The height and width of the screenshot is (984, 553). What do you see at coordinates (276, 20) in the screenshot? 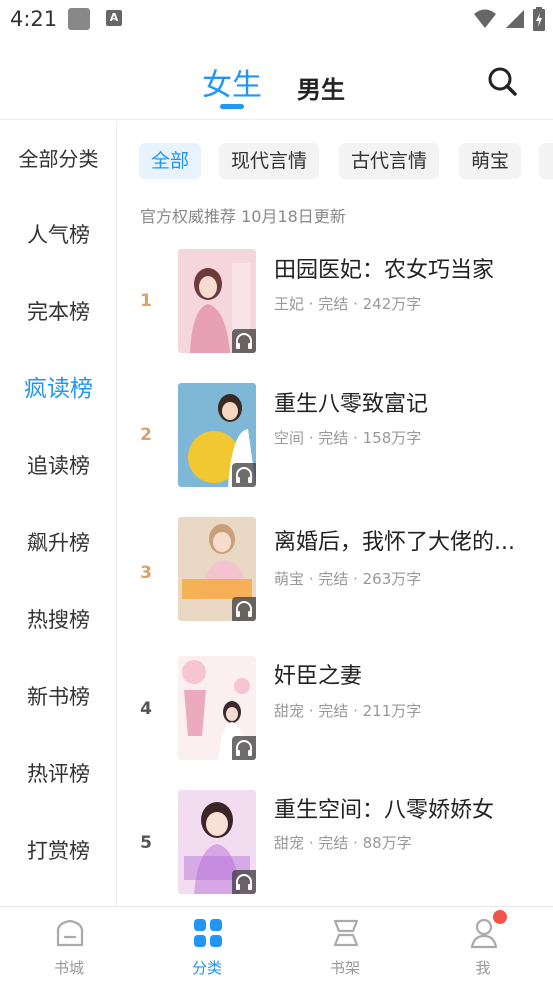
I see `status-bar: 4:21 A` at bounding box center [276, 20].